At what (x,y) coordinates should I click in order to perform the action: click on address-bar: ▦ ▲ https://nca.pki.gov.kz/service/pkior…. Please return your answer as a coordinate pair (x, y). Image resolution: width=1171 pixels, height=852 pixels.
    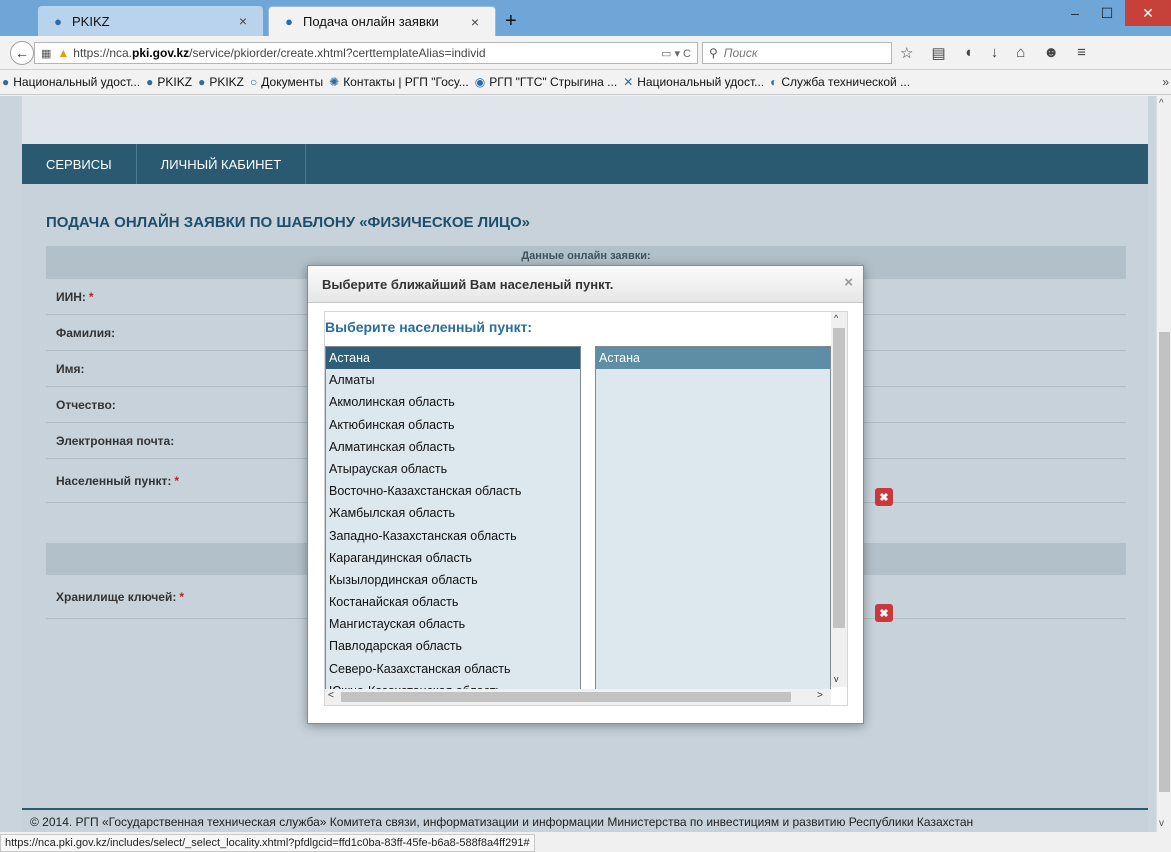
    Looking at the image, I should click on (366, 53).